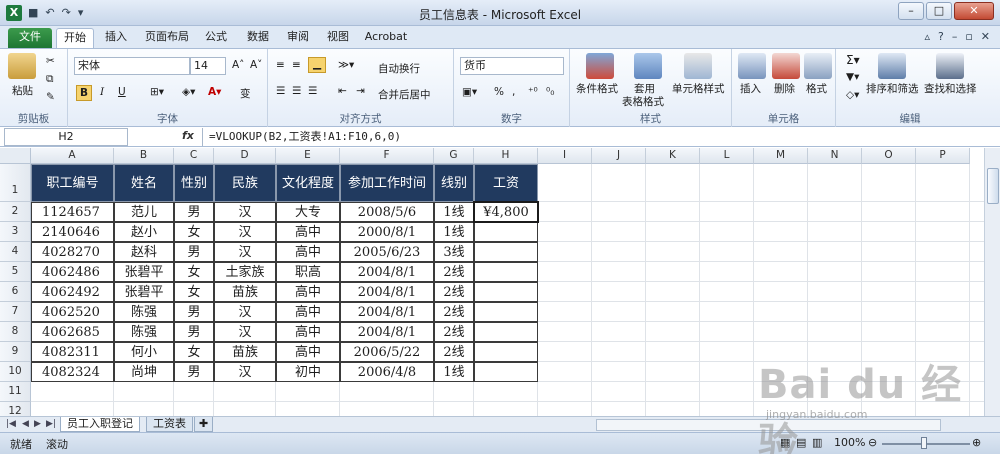  Describe the element at coordinates (818, 66) in the screenshot. I see `format-cells-icon` at that location.